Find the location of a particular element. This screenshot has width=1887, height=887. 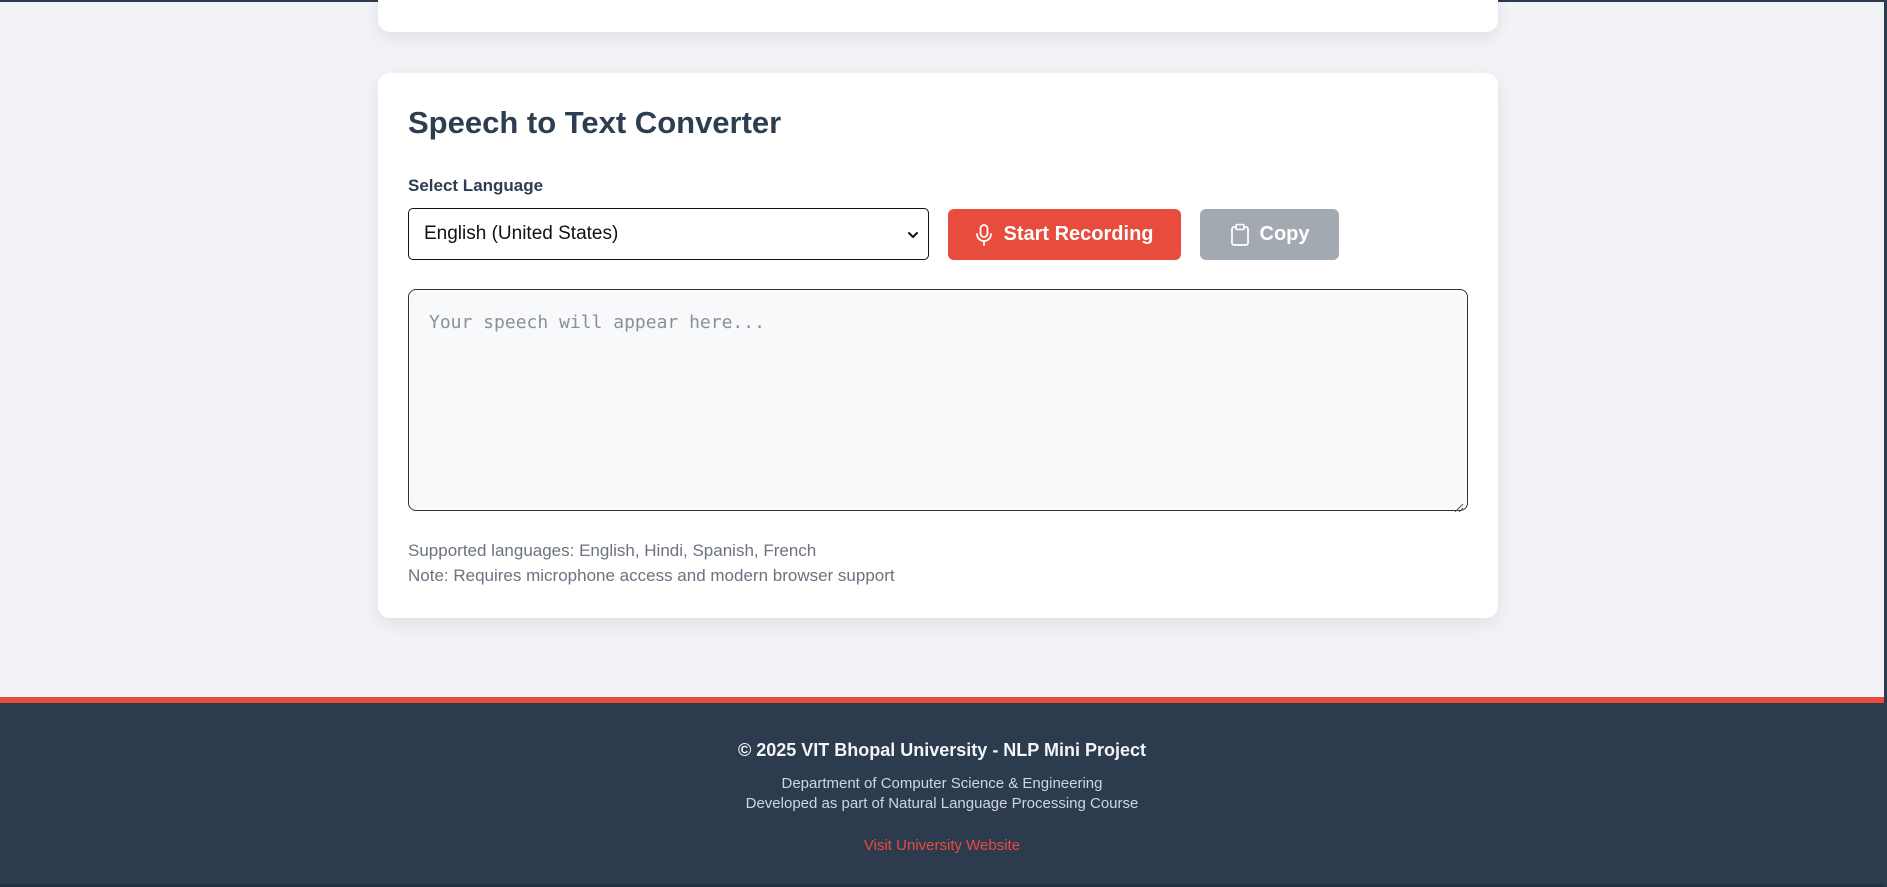

chevron-down-icon is located at coordinates (913, 233).